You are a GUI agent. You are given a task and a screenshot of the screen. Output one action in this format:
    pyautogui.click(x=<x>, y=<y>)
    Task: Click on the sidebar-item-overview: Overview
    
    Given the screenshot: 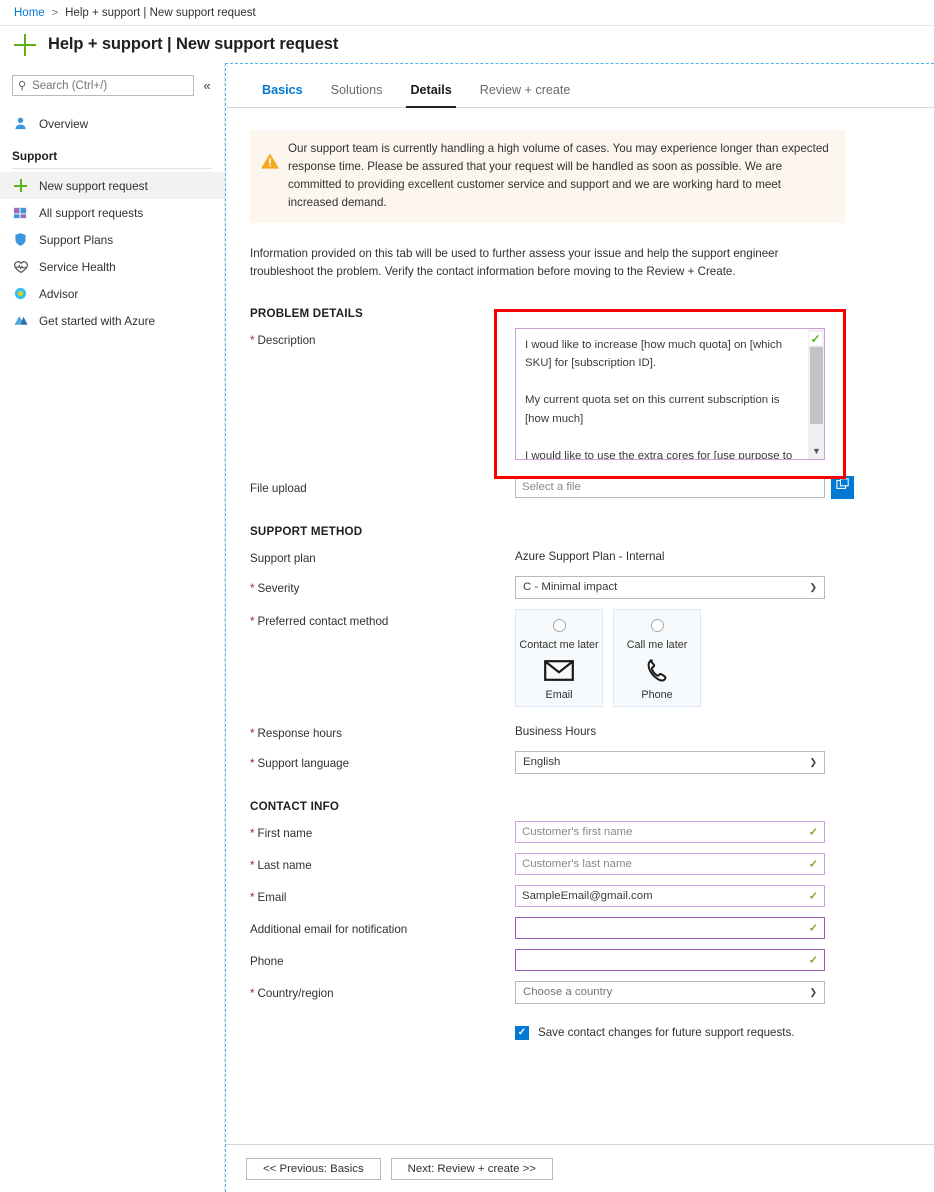 What is the action you would take?
    pyautogui.click(x=112, y=123)
    